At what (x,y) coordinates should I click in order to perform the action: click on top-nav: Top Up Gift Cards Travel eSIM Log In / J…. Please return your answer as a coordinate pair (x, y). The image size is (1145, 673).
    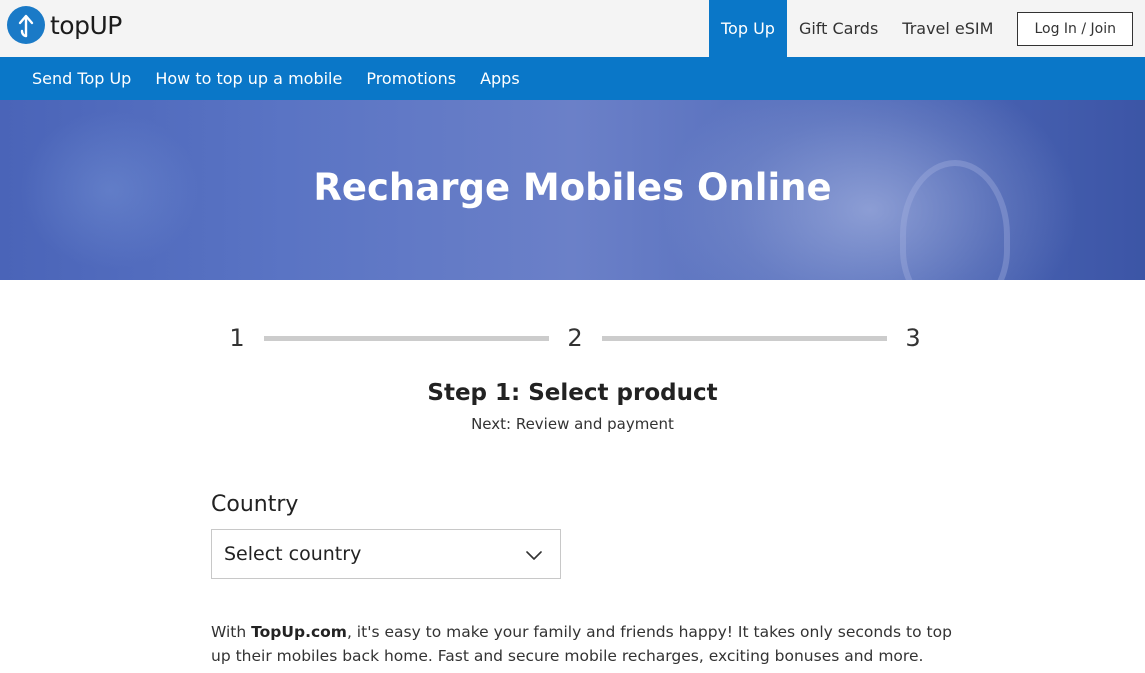
    Looking at the image, I should click on (927, 28).